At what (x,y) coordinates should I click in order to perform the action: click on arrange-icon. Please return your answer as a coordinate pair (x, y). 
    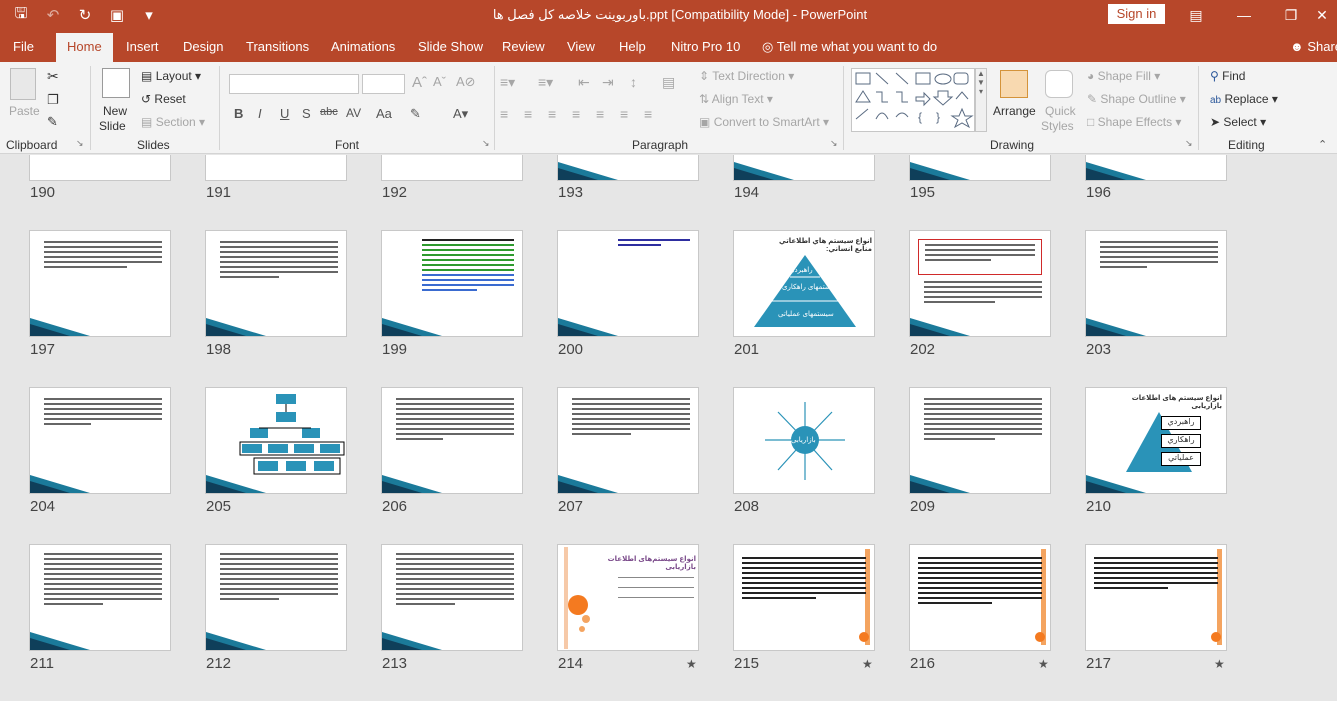
    Looking at the image, I should click on (1014, 84).